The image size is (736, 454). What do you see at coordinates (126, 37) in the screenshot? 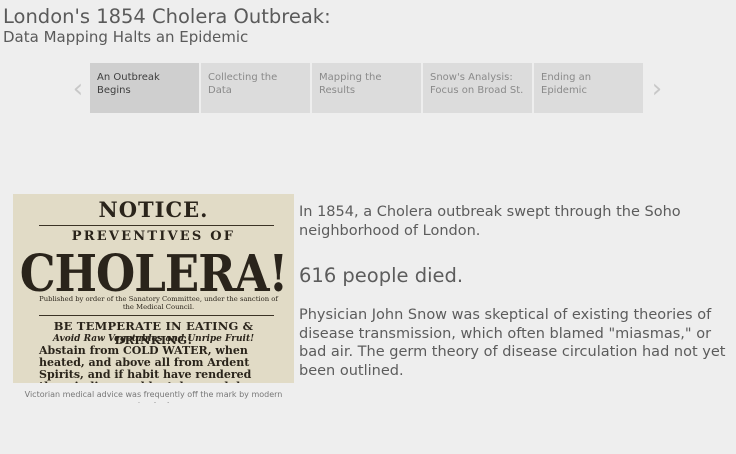
I see `page-subtitle: Data Mapping Halts an Epidemic` at bounding box center [126, 37].